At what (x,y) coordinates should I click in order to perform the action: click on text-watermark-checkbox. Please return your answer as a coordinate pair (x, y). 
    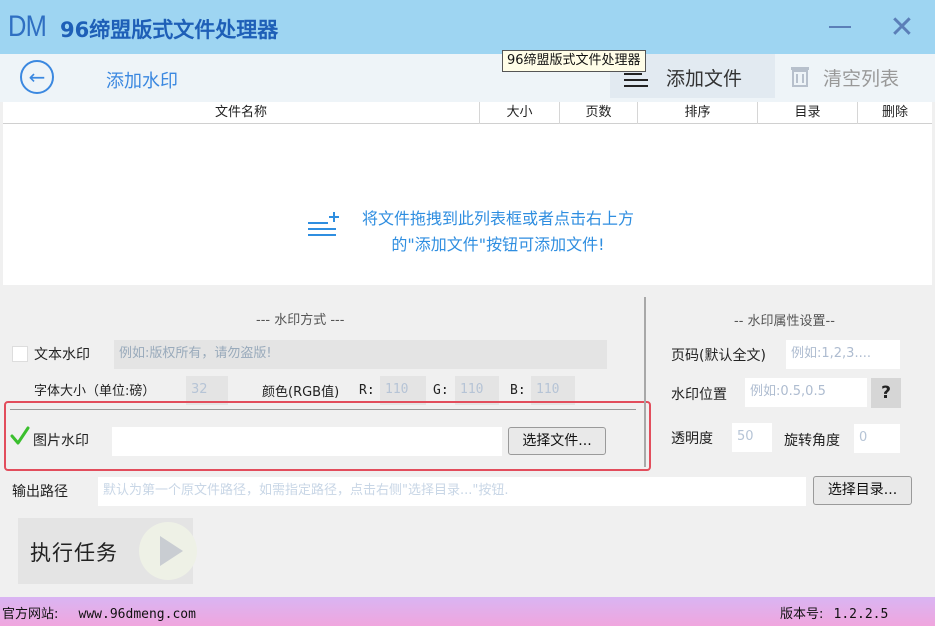
    Looking at the image, I should click on (20, 354).